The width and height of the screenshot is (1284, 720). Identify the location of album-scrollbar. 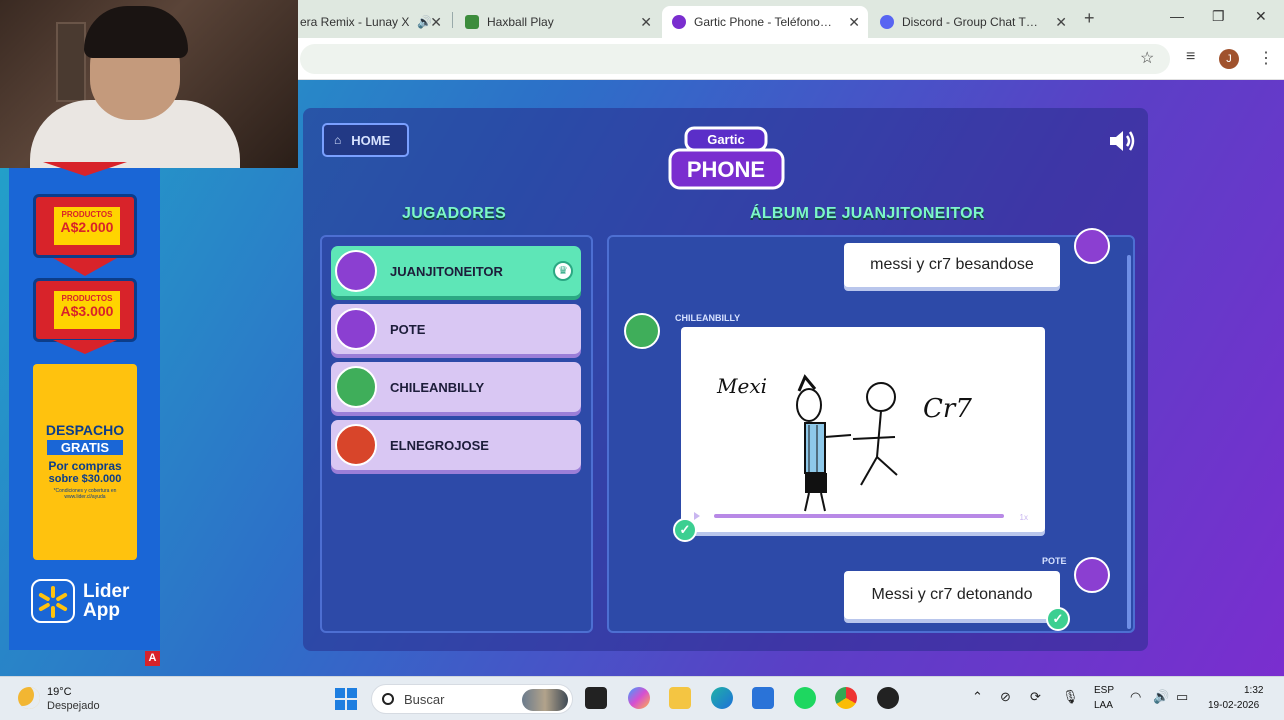
(1129, 442).